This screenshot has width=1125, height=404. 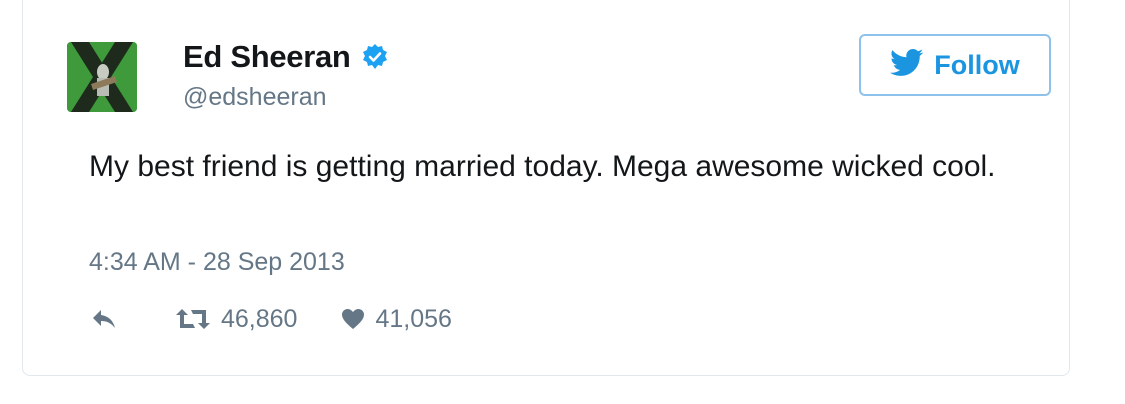 What do you see at coordinates (375, 57) in the screenshot?
I see `verified-badge-icon` at bounding box center [375, 57].